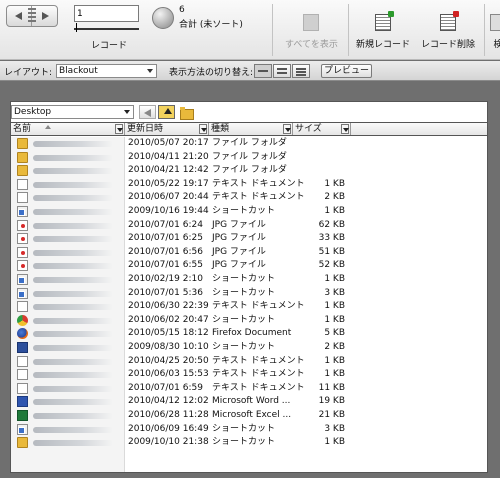 The width and height of the screenshot is (500, 478). Describe the element at coordinates (322, 129) in the screenshot. I see `column-header-size: サイズ` at that location.